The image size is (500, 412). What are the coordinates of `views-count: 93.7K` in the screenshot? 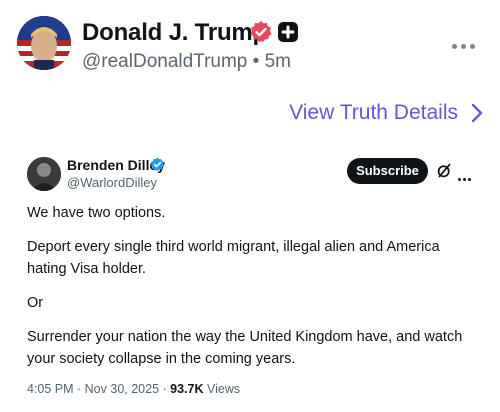 It's located at (187, 389).